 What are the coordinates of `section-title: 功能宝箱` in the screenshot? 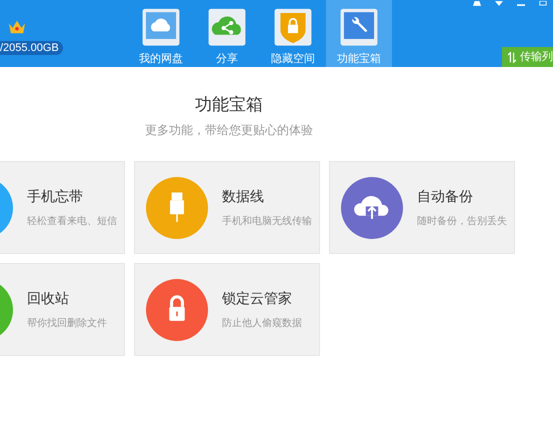 It's located at (229, 105).